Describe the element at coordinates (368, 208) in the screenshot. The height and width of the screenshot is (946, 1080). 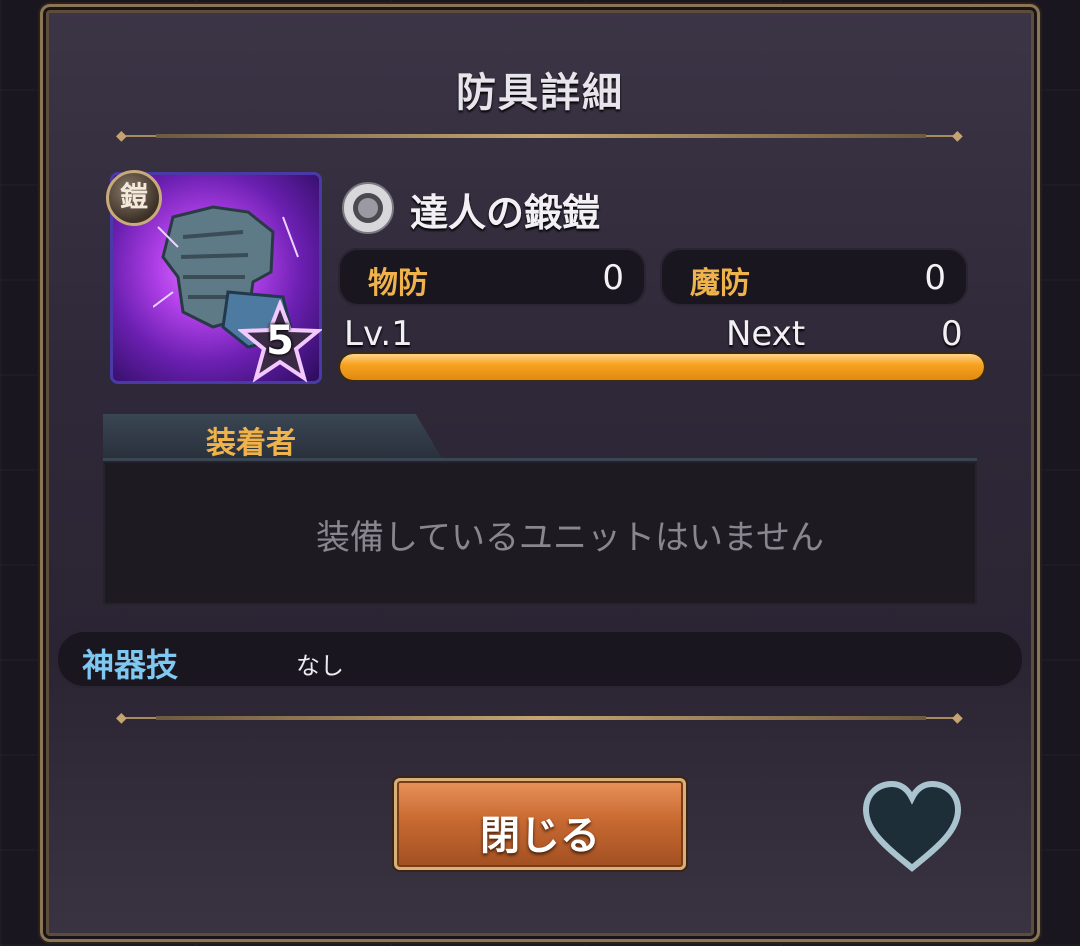
I see `neutral-circle-icon` at that location.